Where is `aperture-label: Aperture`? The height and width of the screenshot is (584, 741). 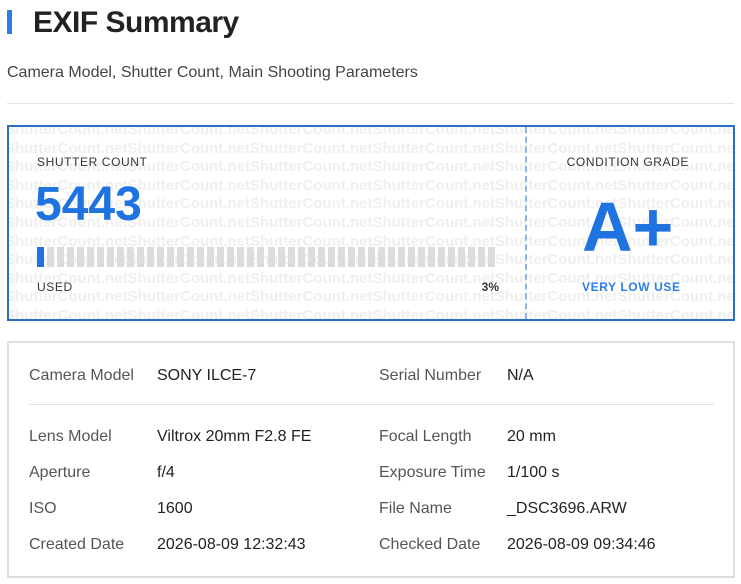
aperture-label: Aperture is located at coordinates (60, 472).